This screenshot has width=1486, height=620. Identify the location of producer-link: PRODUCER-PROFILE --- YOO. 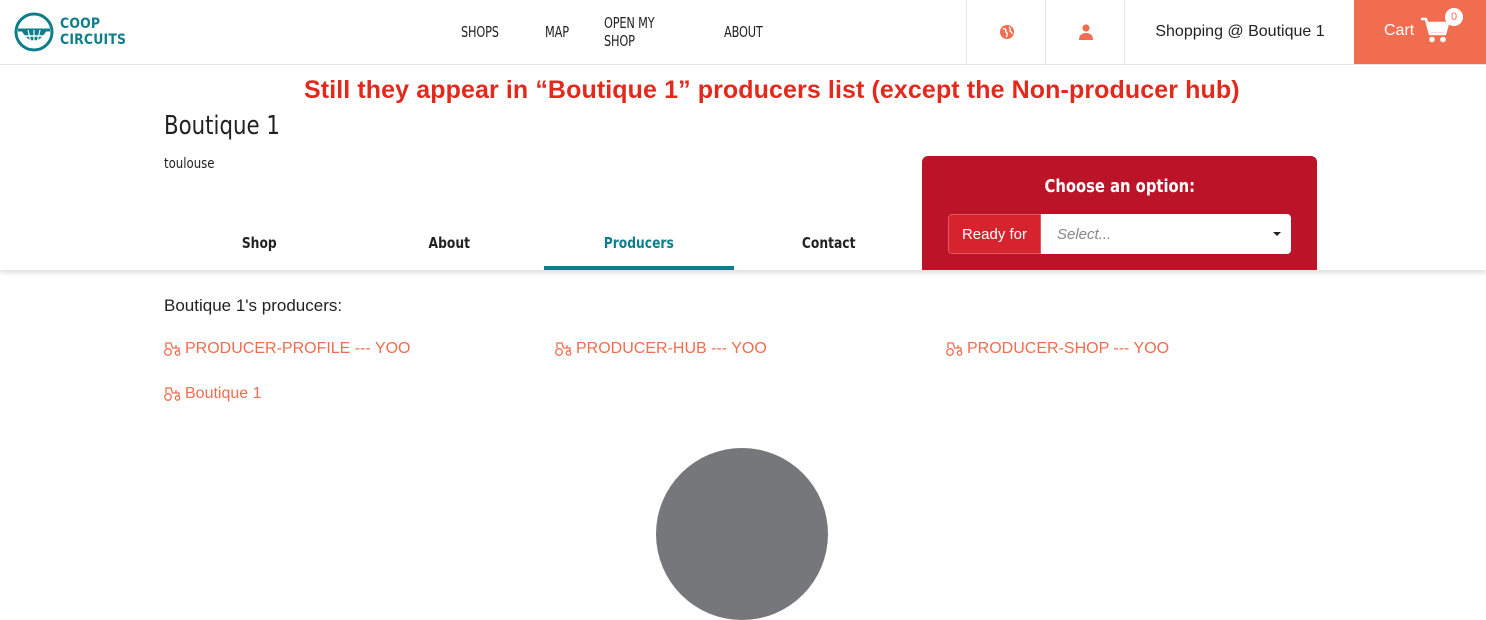
(287, 349).